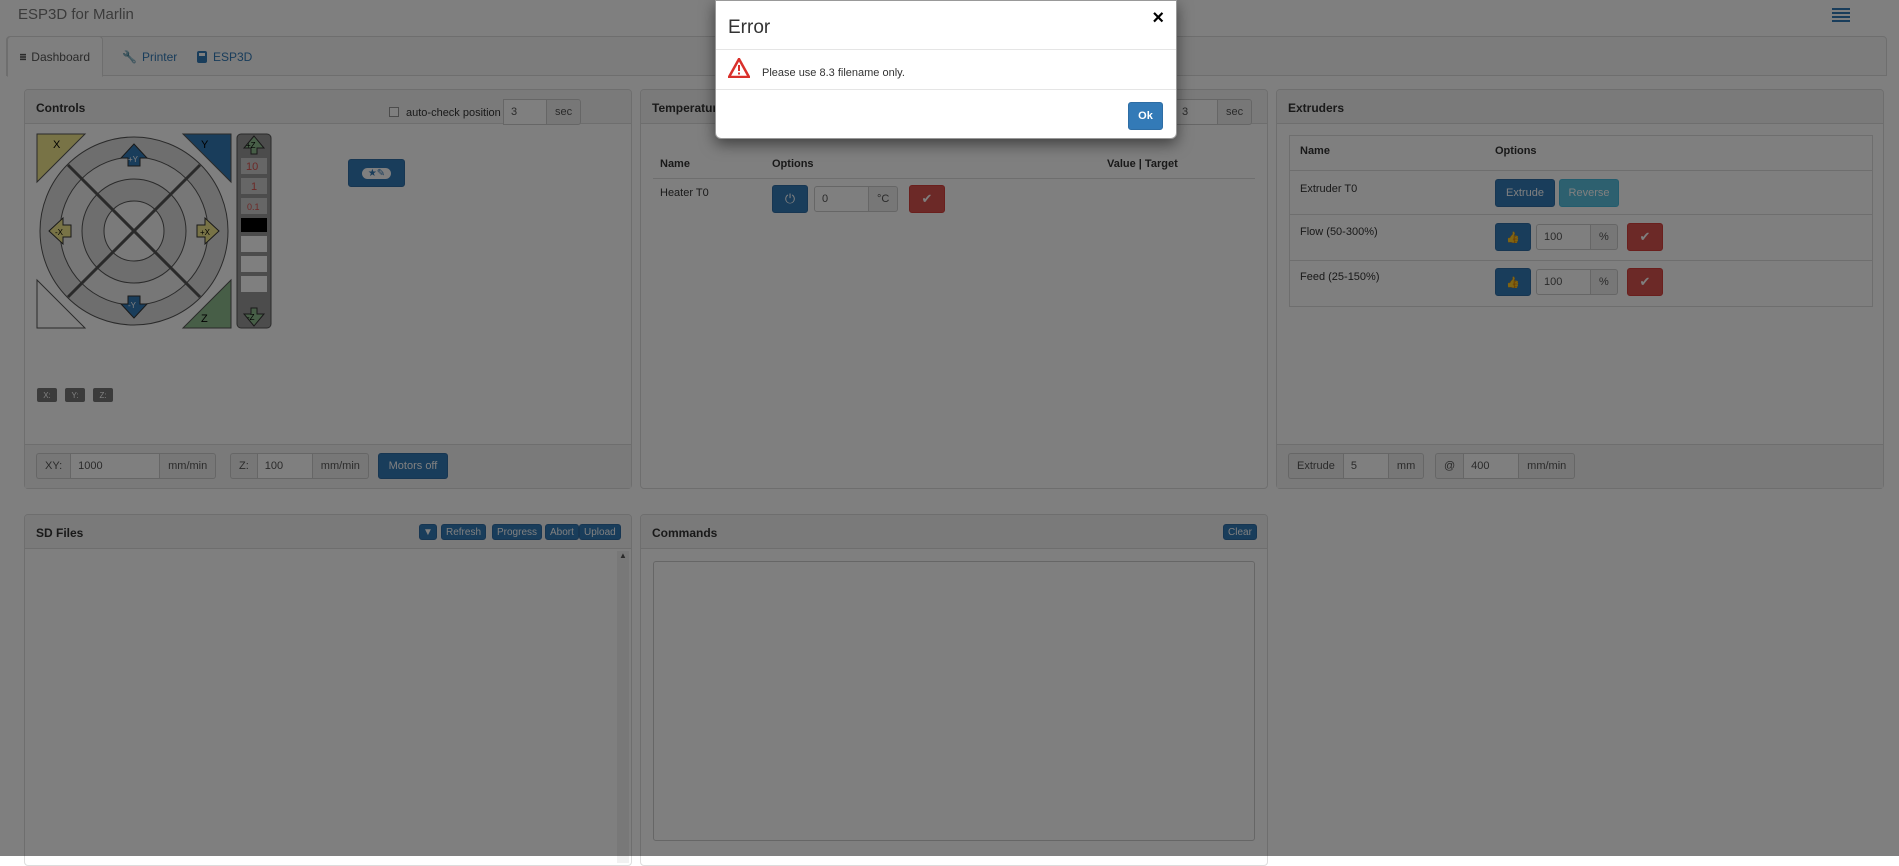  I want to click on modal-title: Error, so click(749, 27).